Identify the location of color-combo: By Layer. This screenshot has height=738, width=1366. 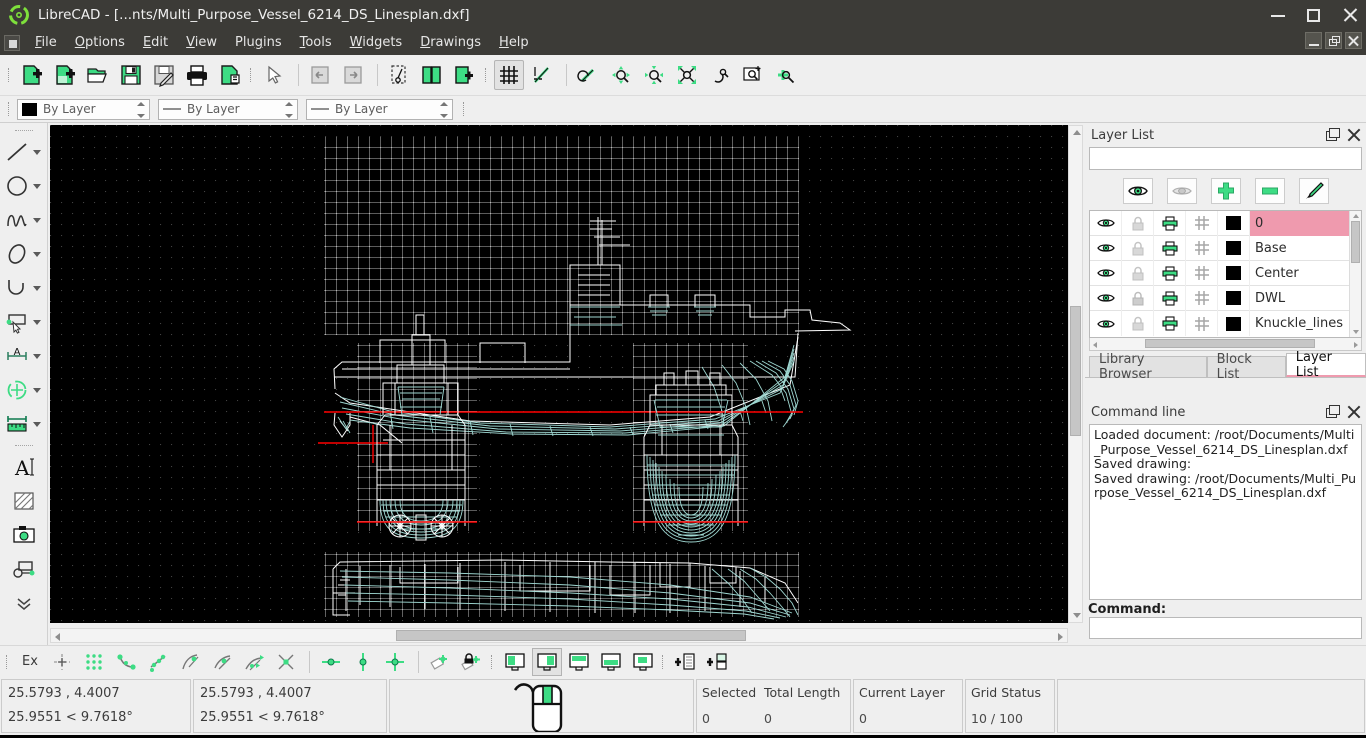
(83, 109).